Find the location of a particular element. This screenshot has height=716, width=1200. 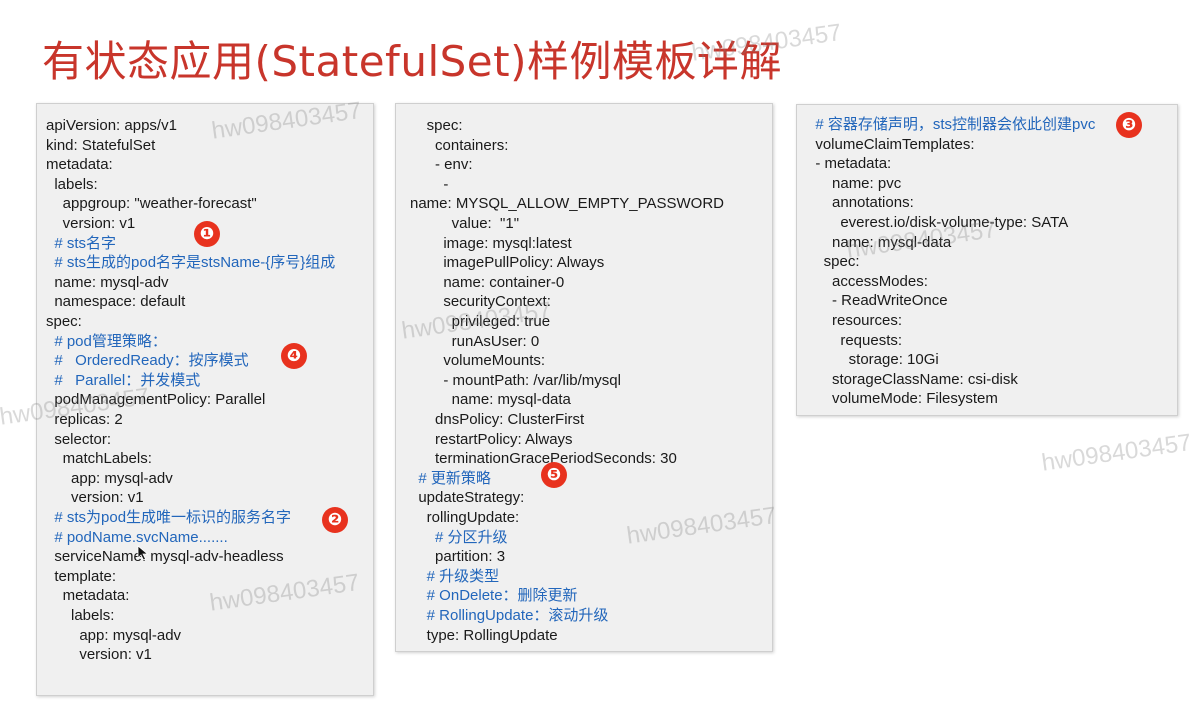

yaml-code-line: value: "1" is located at coordinates (465, 223).